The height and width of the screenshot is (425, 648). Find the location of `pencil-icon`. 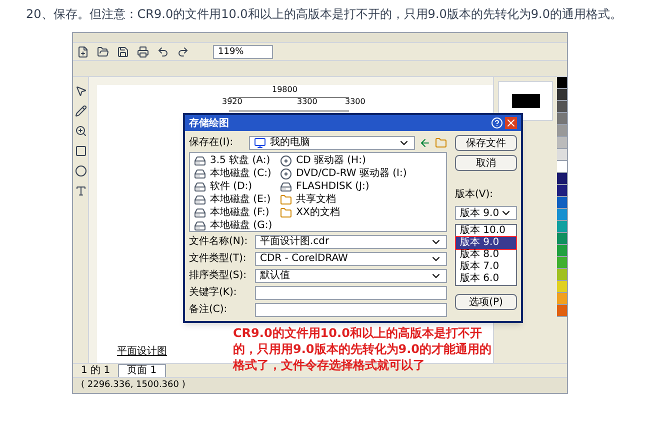

pencil-icon is located at coordinates (80, 111).